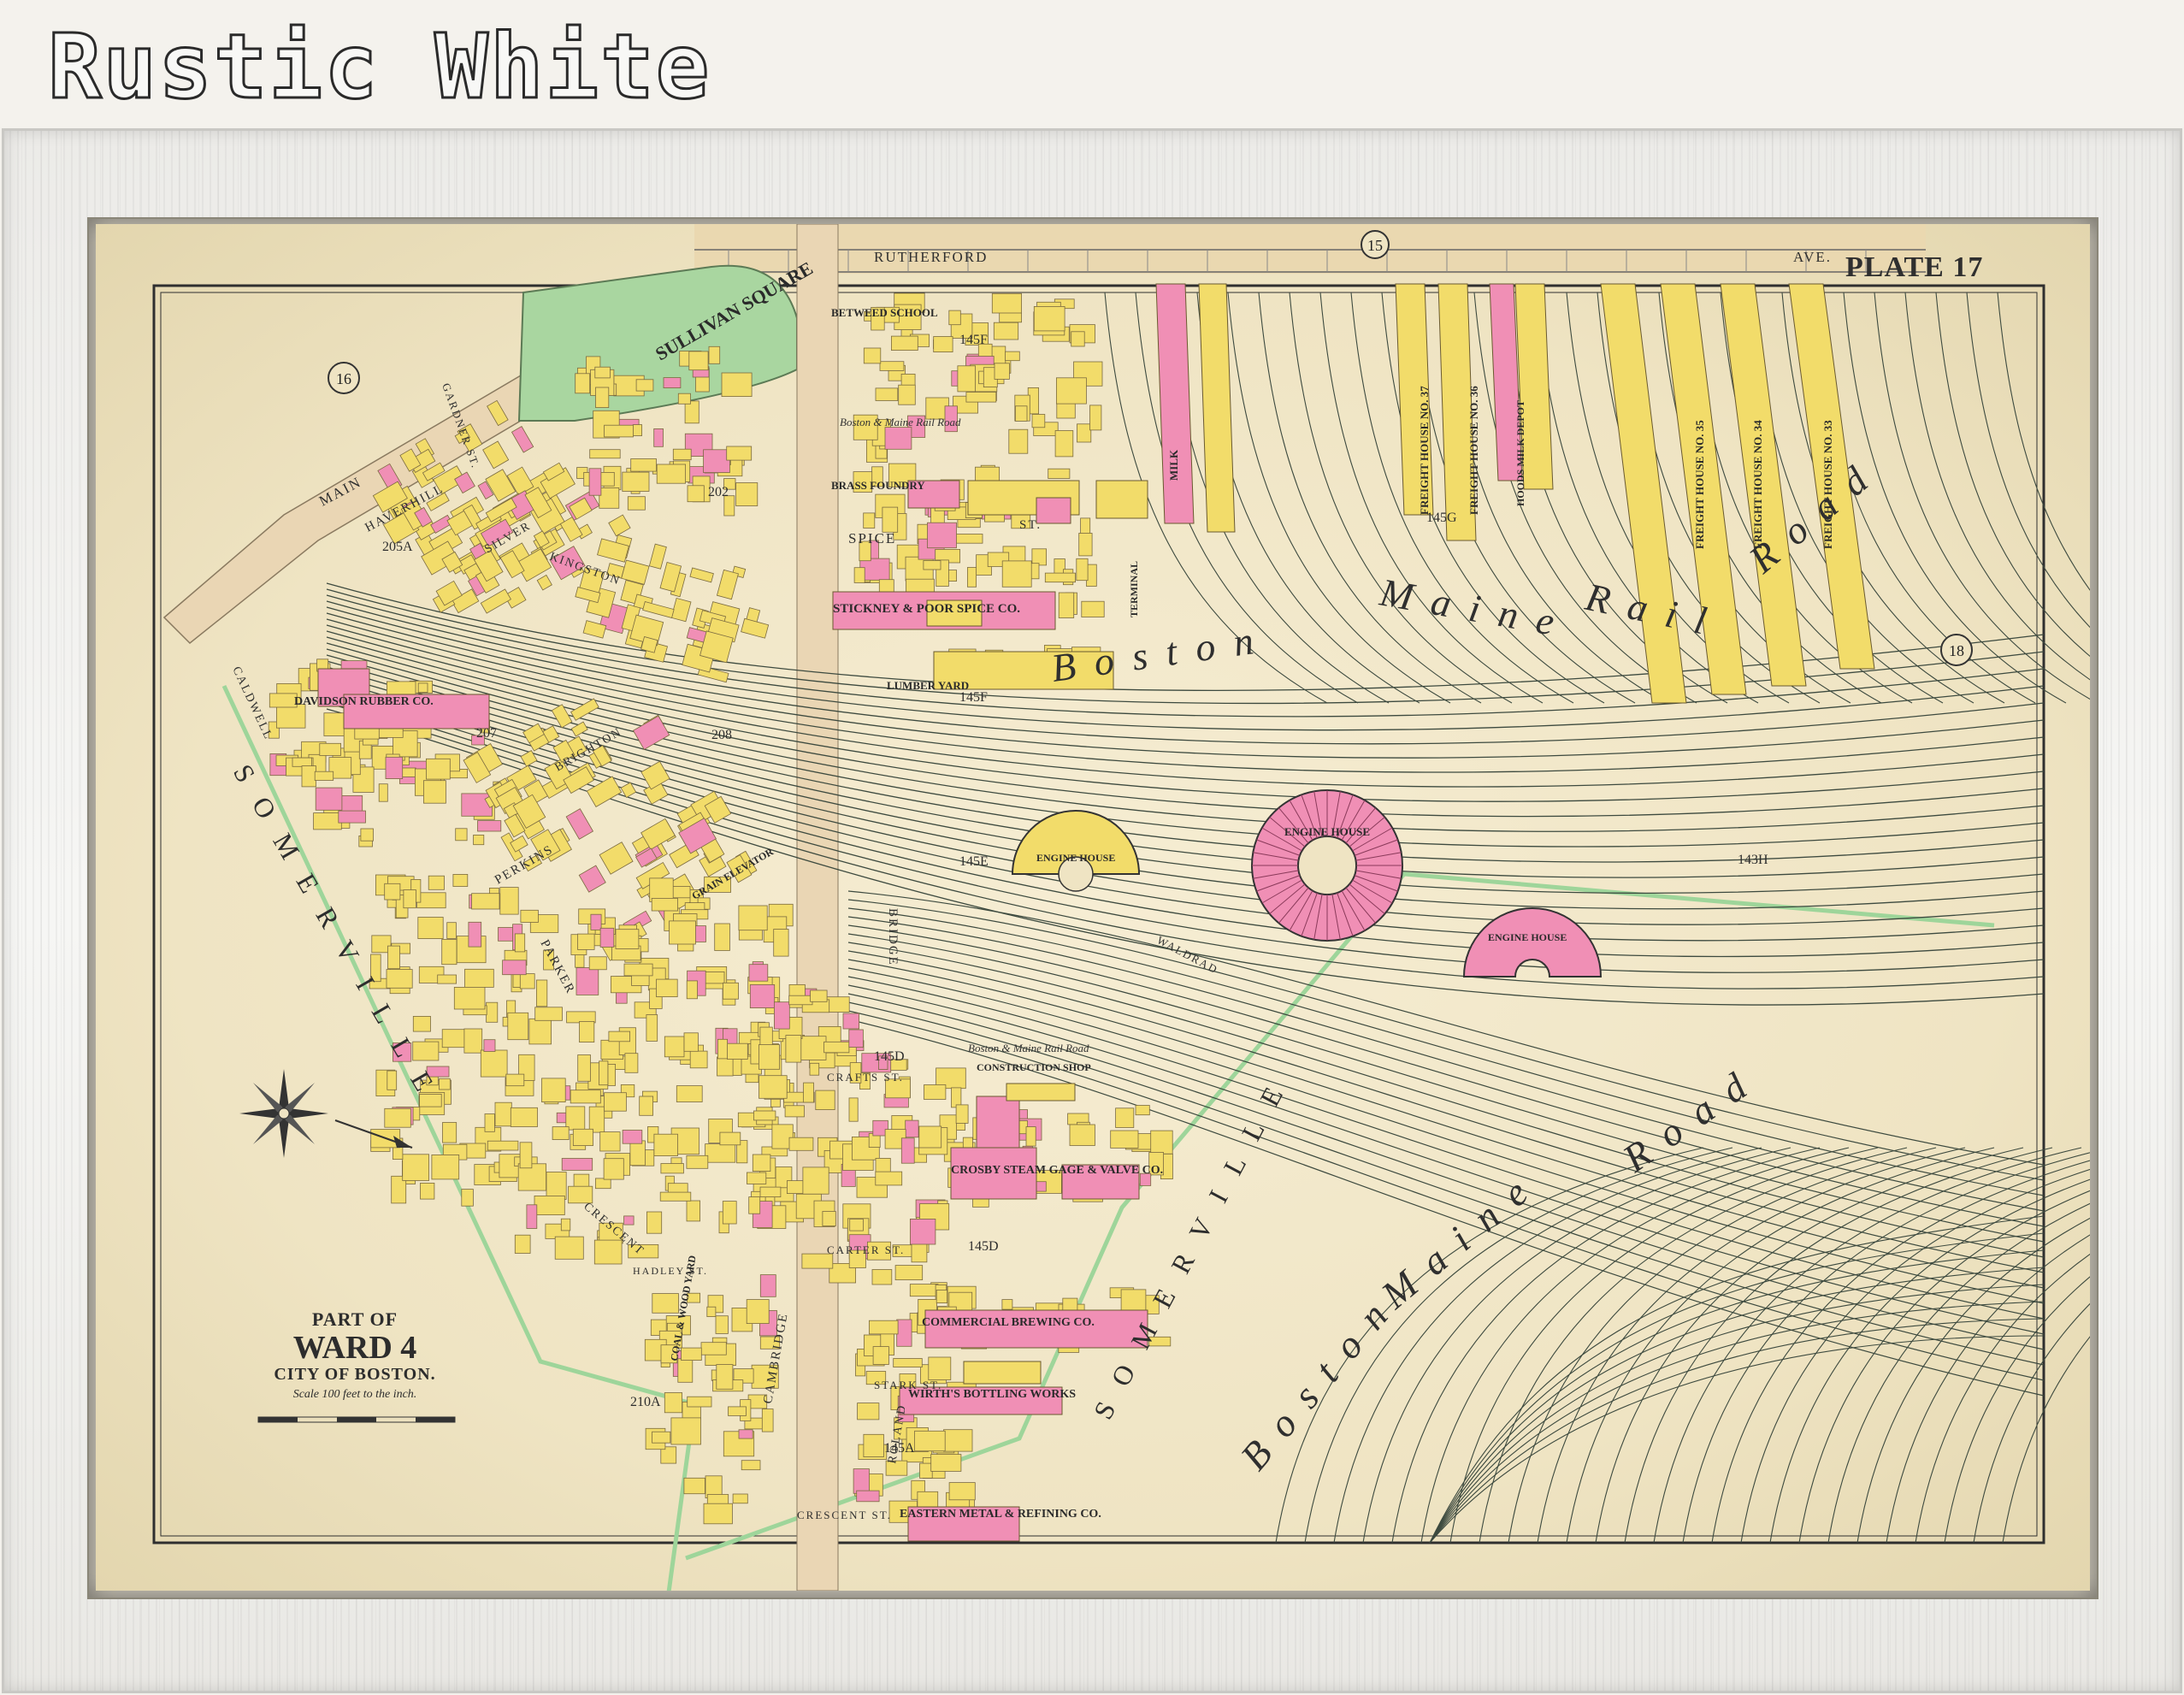 Image resolution: width=2184 pixels, height=1695 pixels. I want to click on label-engine-house-1: ENGINE HOUSE, so click(1327, 831).